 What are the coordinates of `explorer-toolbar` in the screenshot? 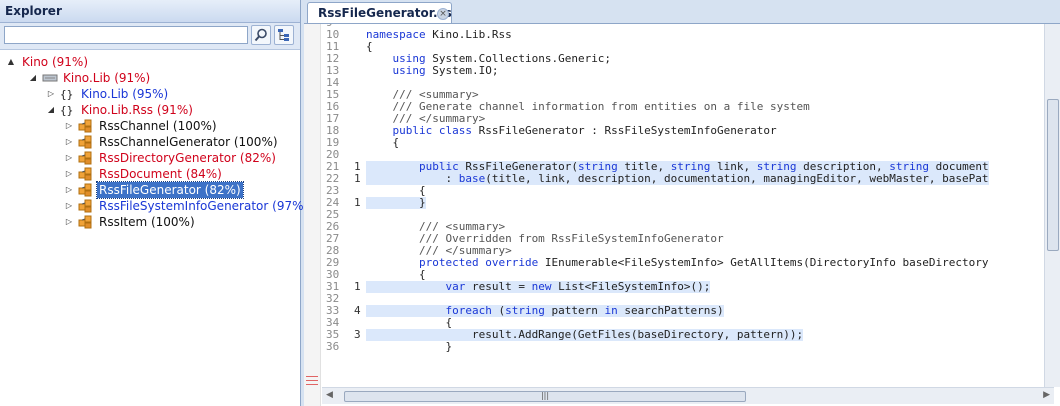 It's located at (150, 36).